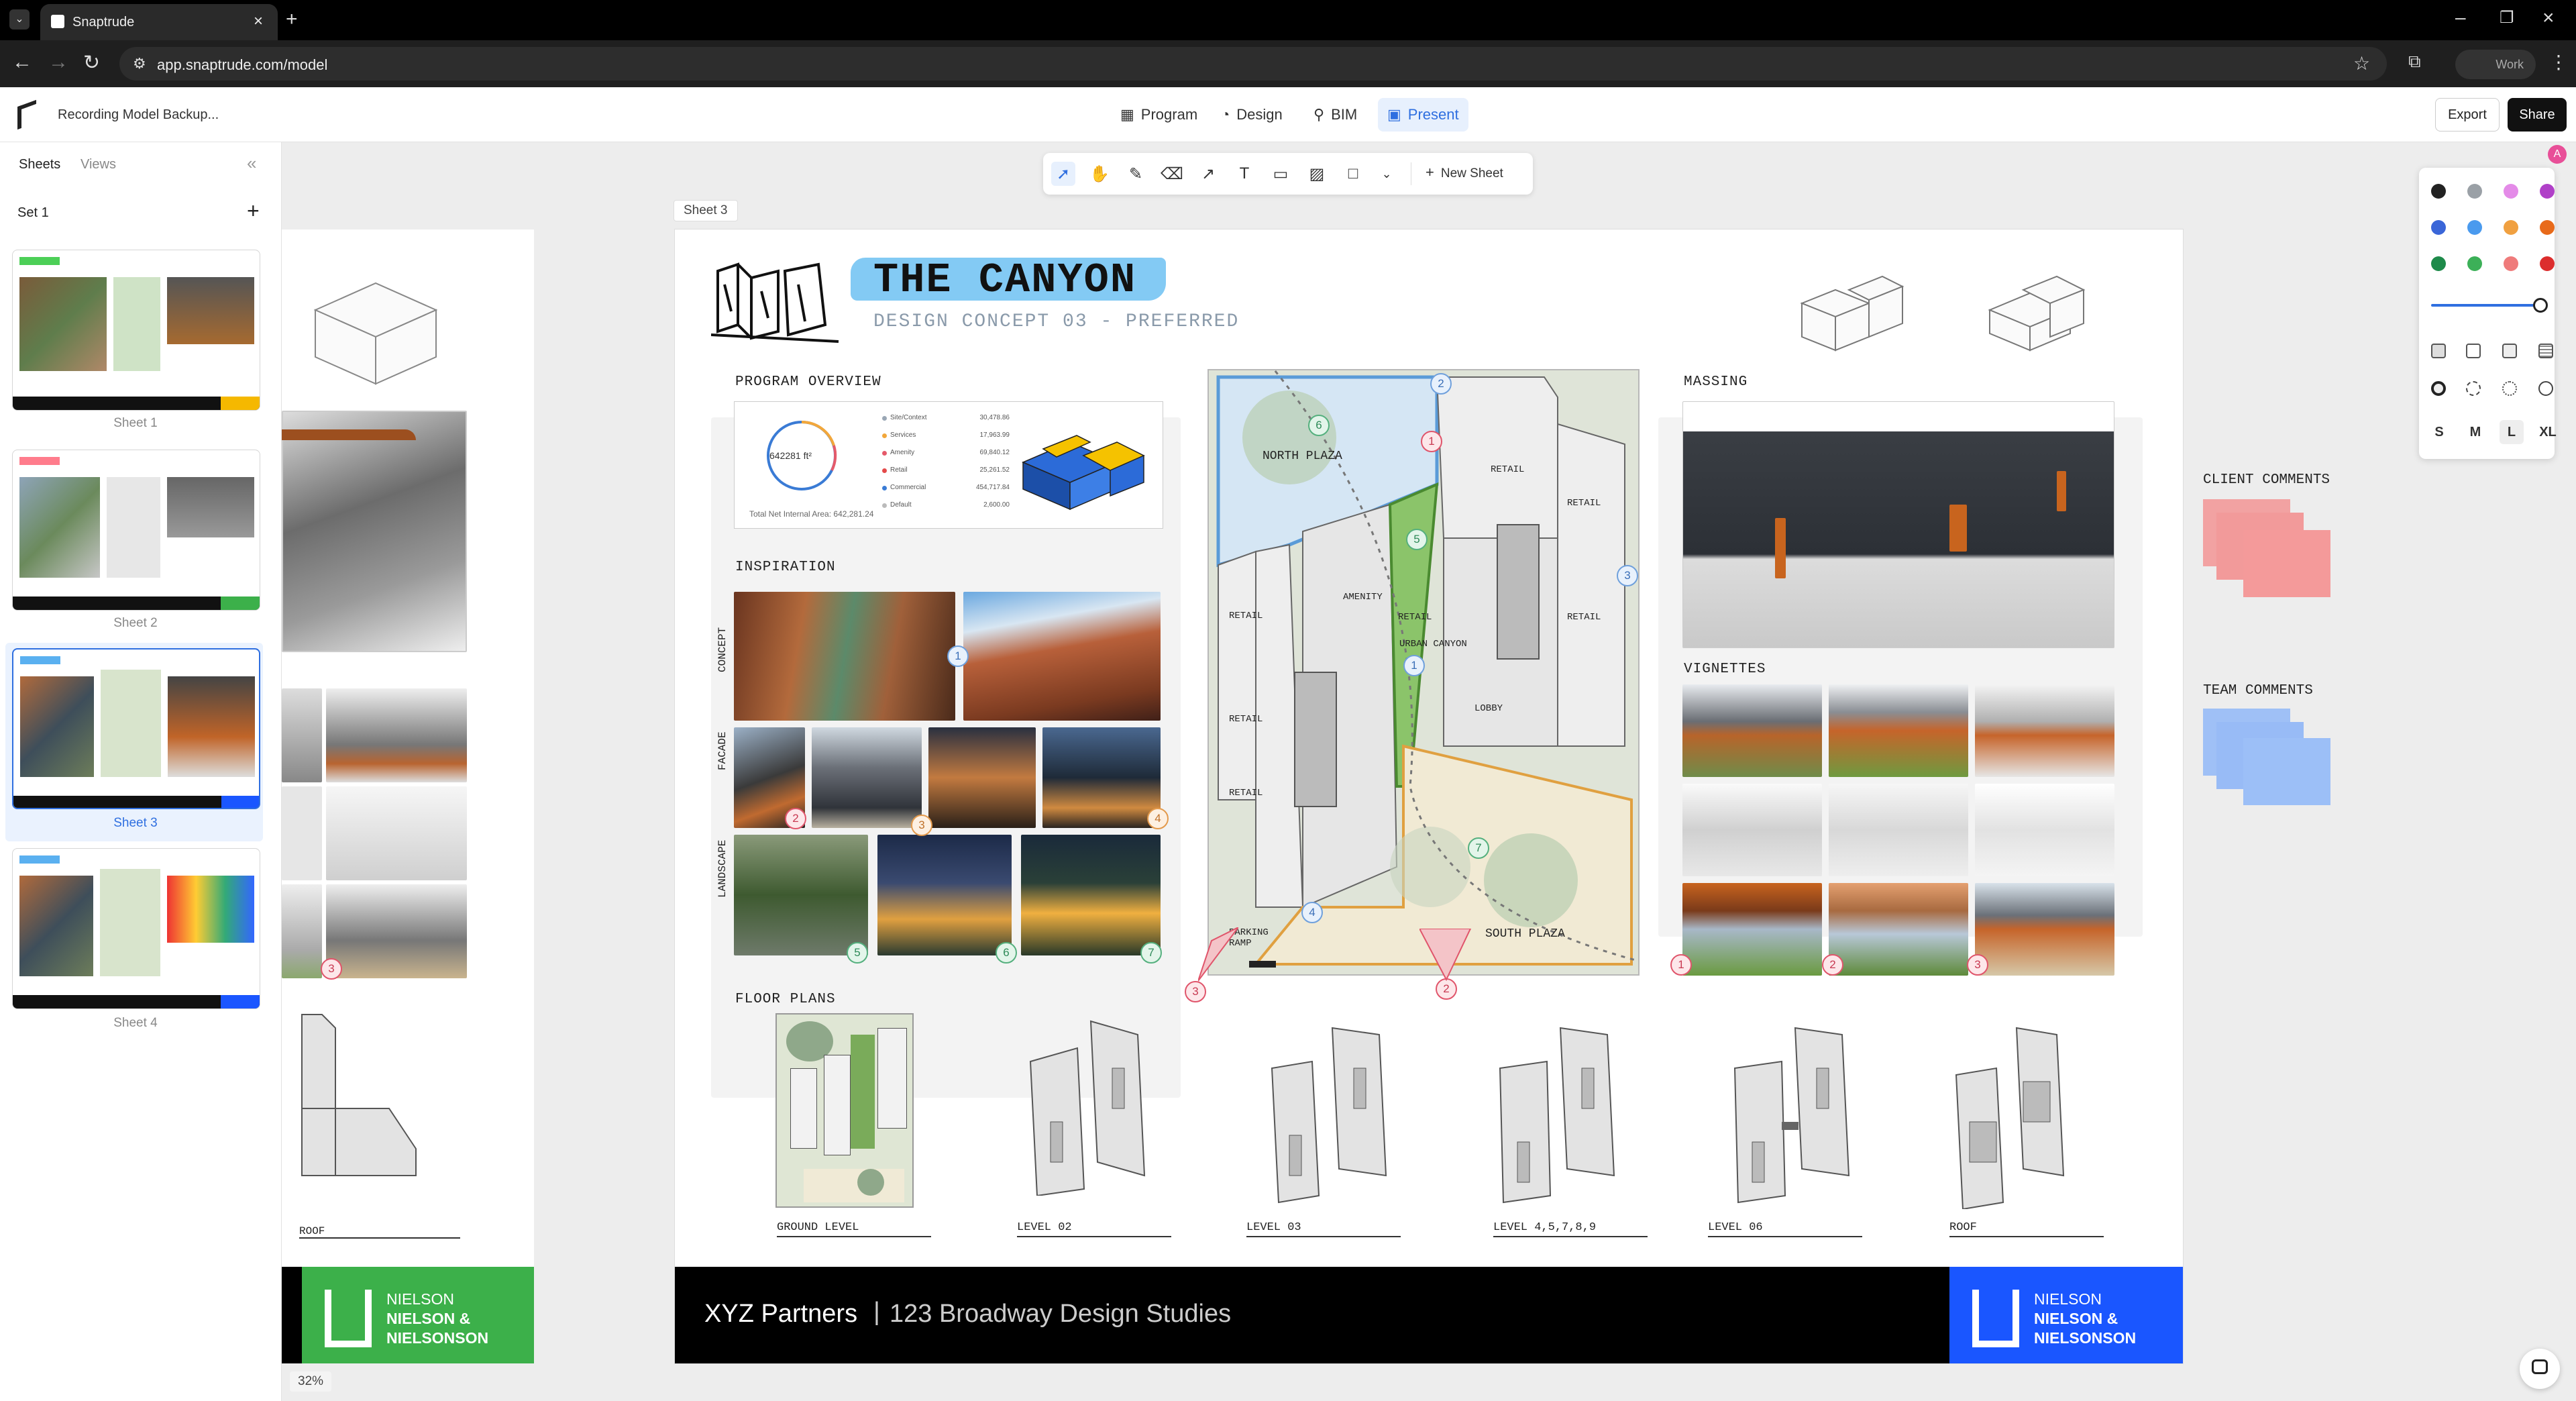  Describe the element at coordinates (706, 211) in the screenshot. I see `sheet-tag: Sheet 3` at that location.